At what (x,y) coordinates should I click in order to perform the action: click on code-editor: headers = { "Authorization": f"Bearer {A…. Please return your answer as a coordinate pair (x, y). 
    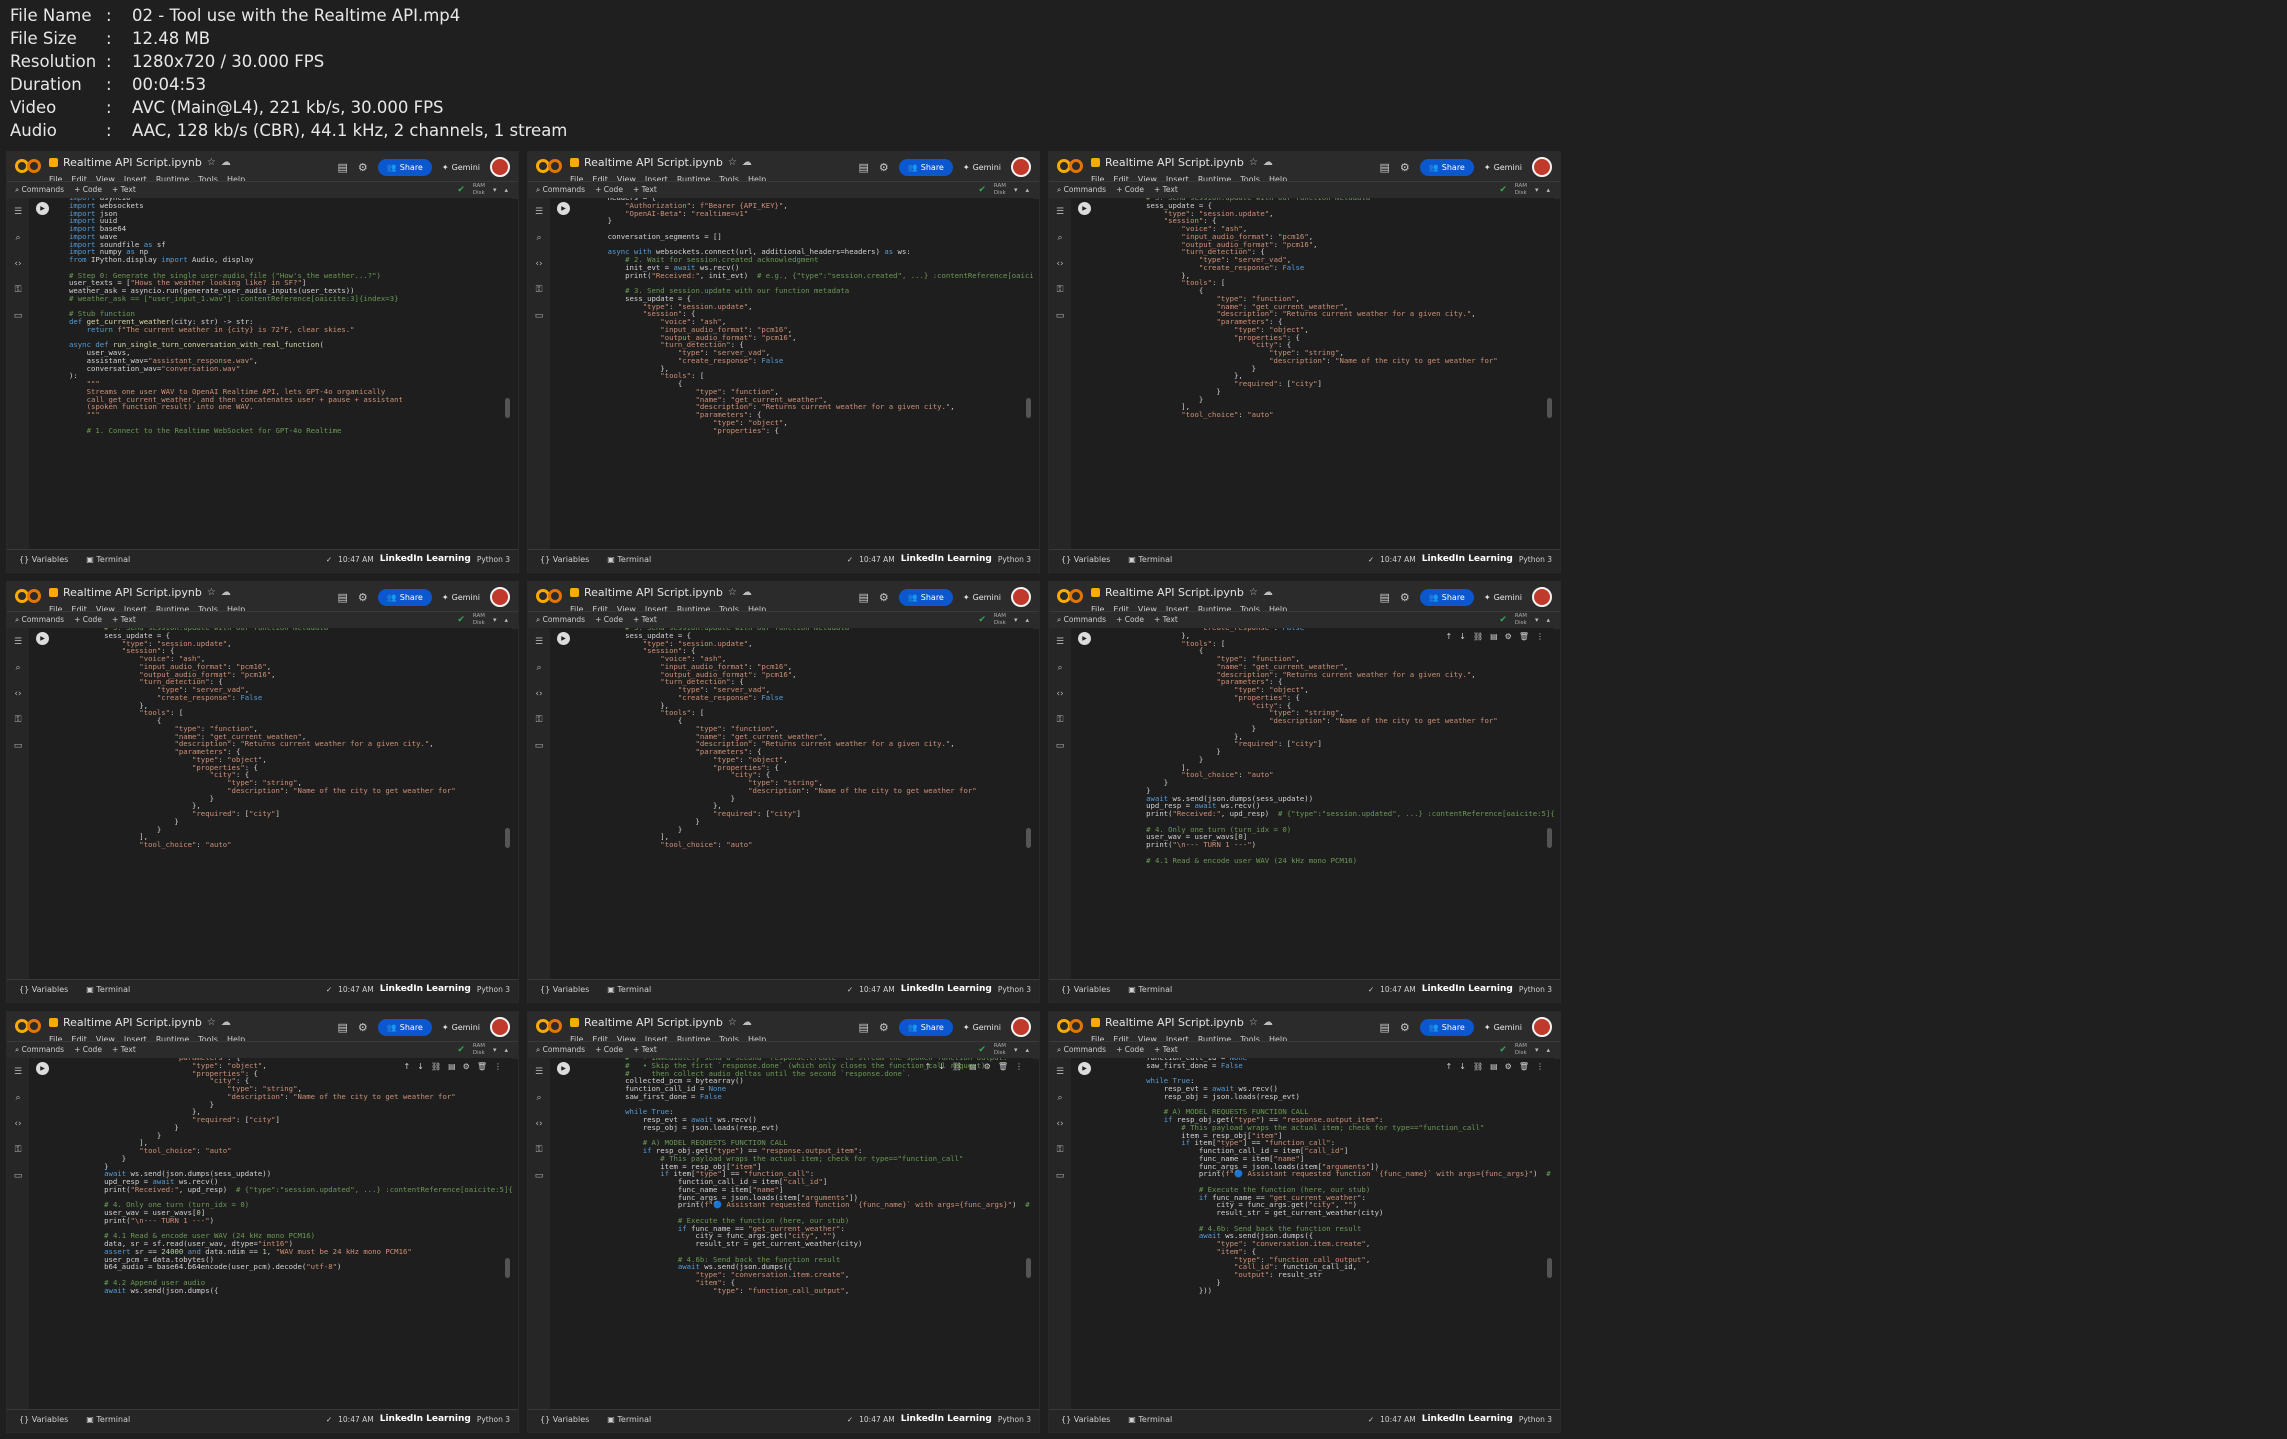
    Looking at the image, I should click on (811, 316).